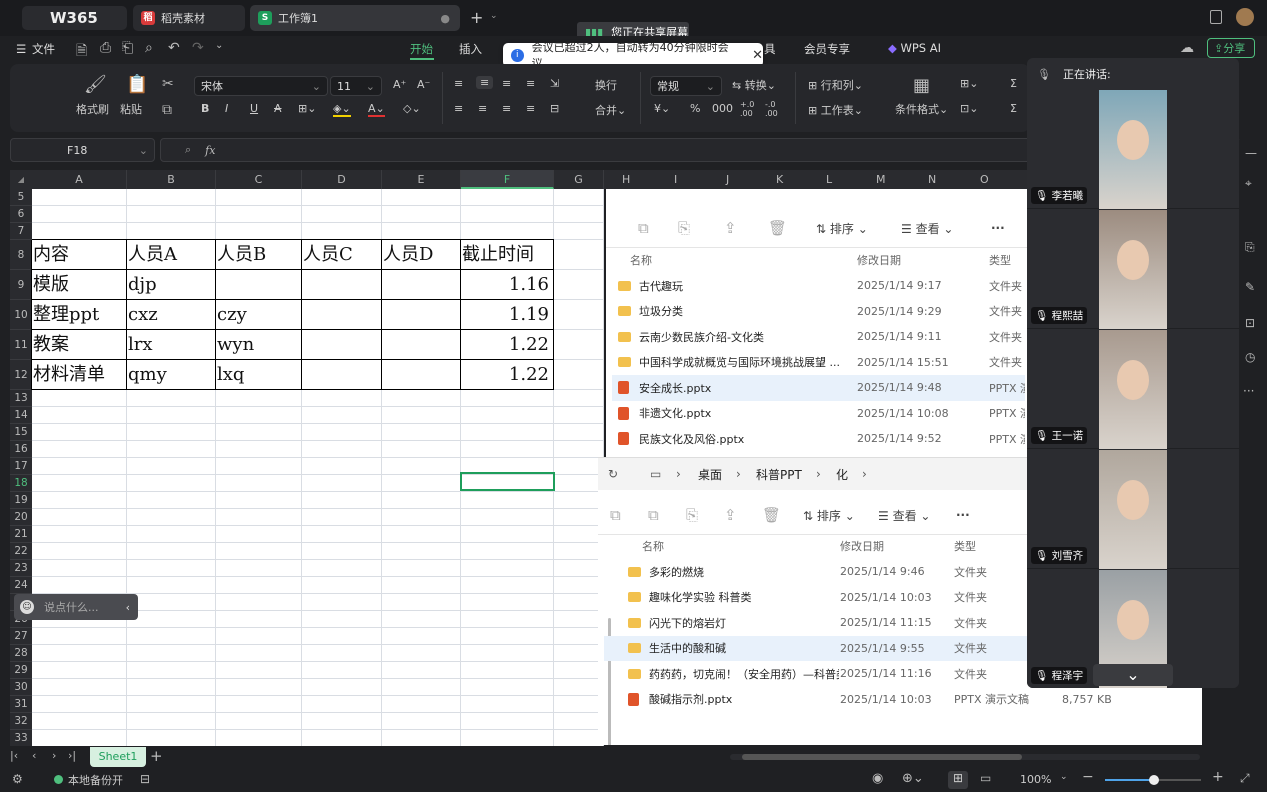 The height and width of the screenshot is (792, 1267). I want to click on column-header: E, so click(421, 179).